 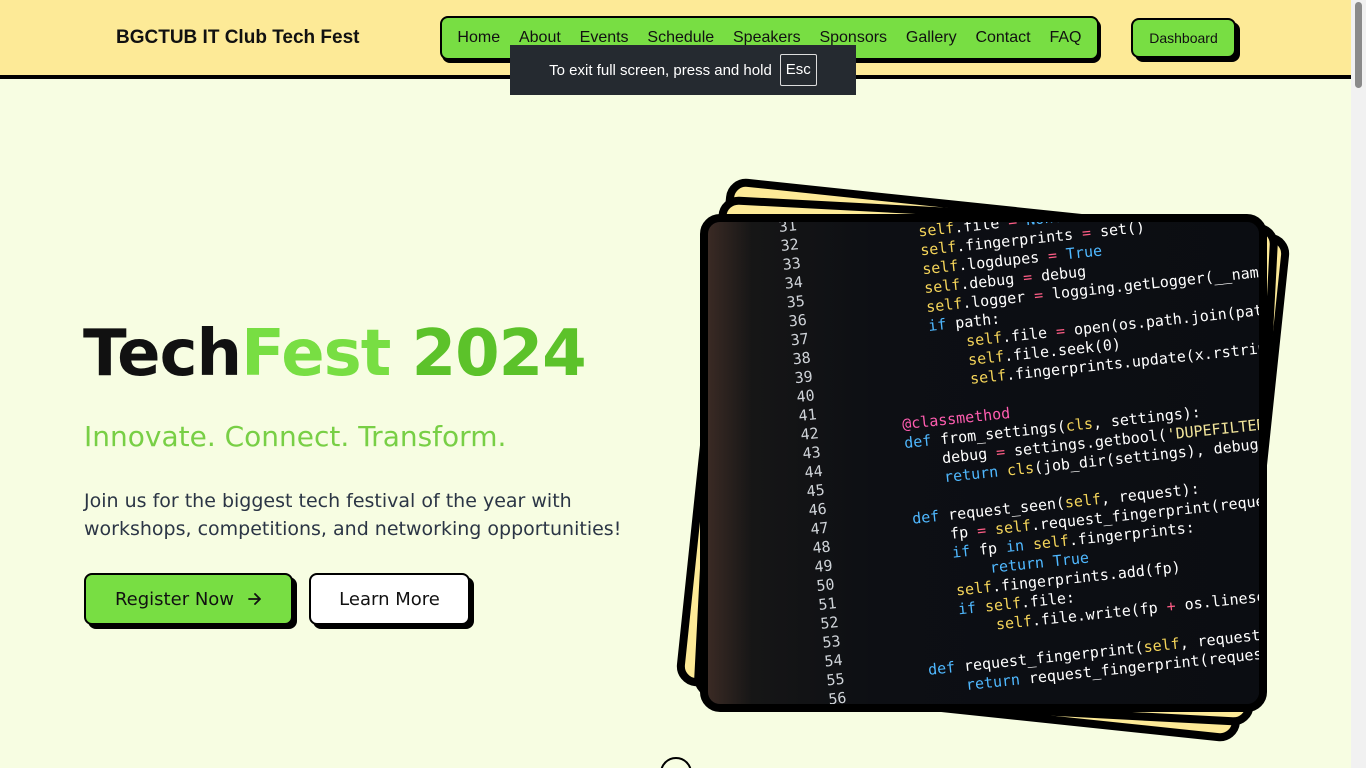 What do you see at coordinates (1002, 38) in the screenshot?
I see `nav-contact: Contact` at bounding box center [1002, 38].